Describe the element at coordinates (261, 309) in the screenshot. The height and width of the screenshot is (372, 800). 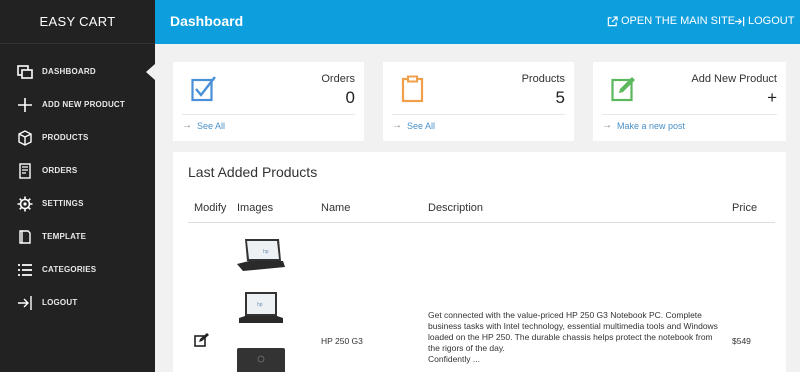
I see `product-image-laptop-front: hp` at that location.